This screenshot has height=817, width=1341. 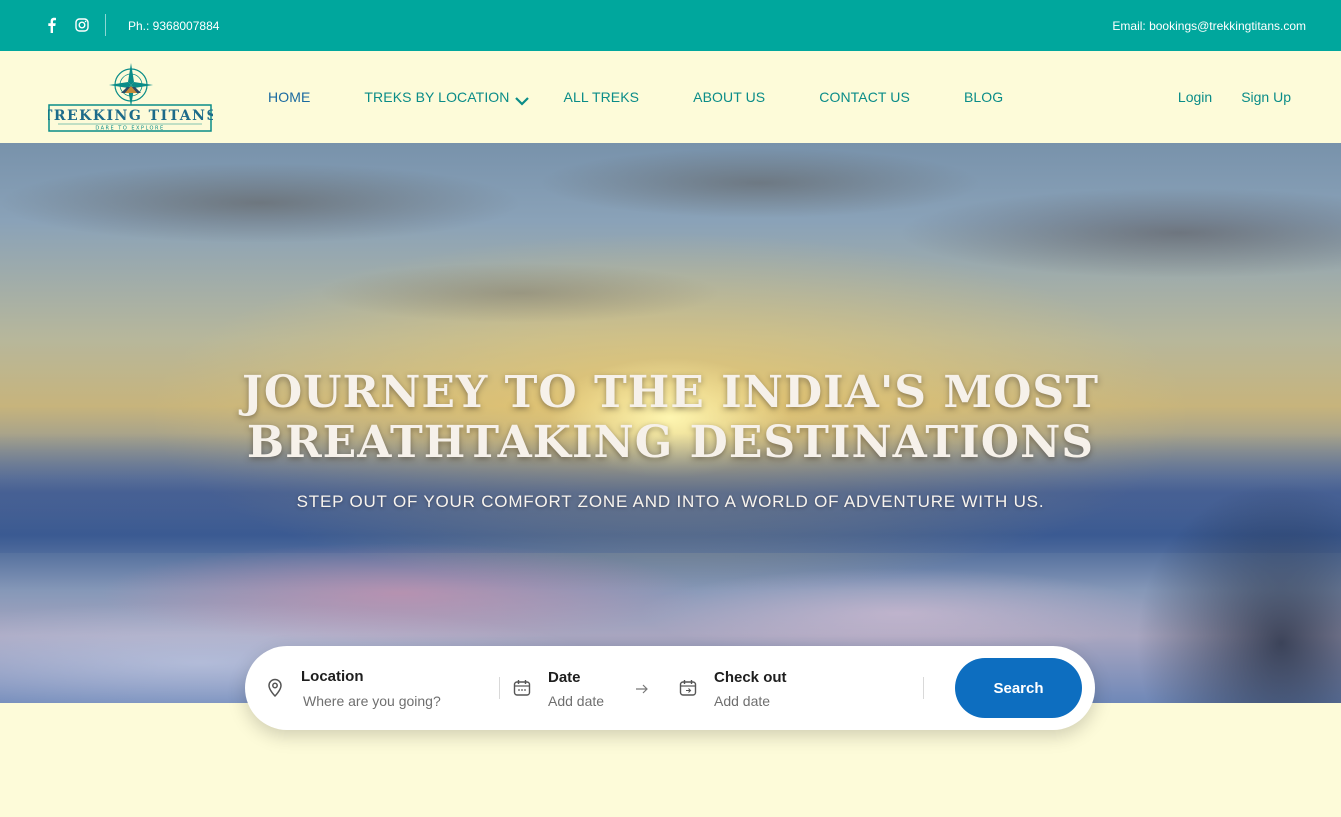 I want to click on nav-blog: BLOG, so click(x=983, y=97).